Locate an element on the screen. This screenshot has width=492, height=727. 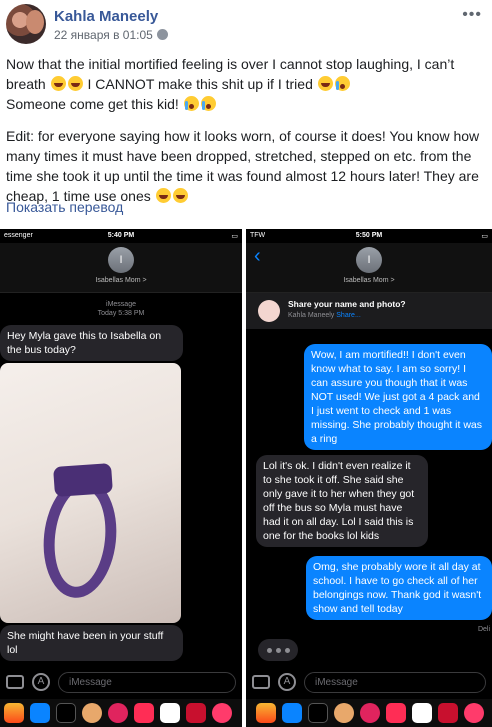
typing-indicator is located at coordinates (278, 650).